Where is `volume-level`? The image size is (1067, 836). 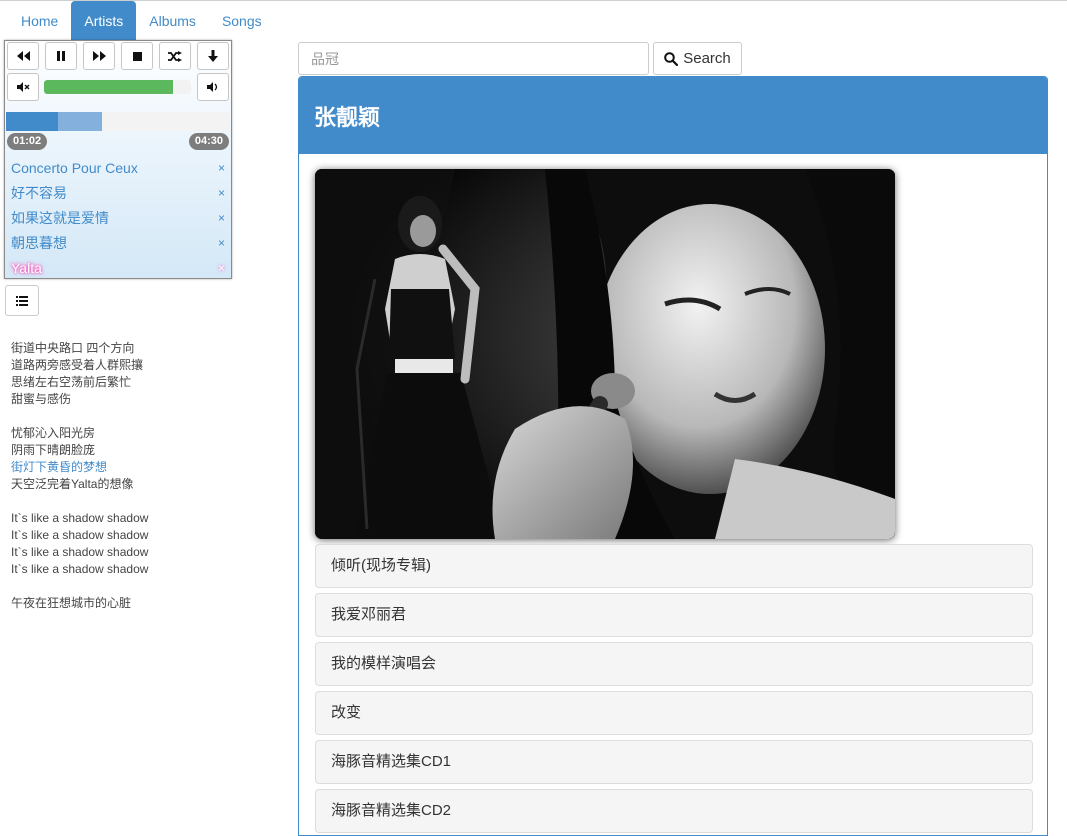 volume-level is located at coordinates (109, 87).